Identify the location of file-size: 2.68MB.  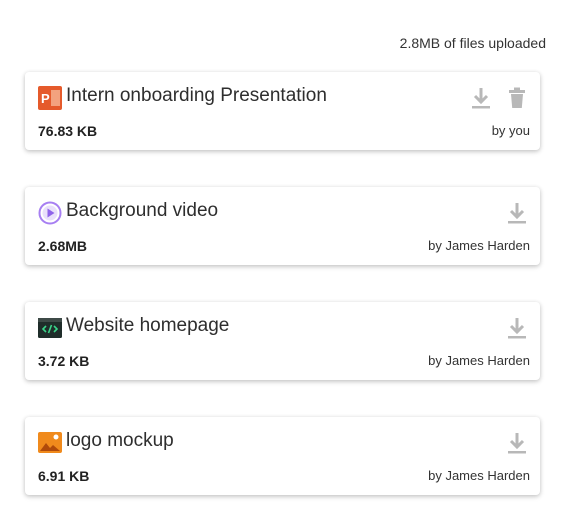
(63, 246).